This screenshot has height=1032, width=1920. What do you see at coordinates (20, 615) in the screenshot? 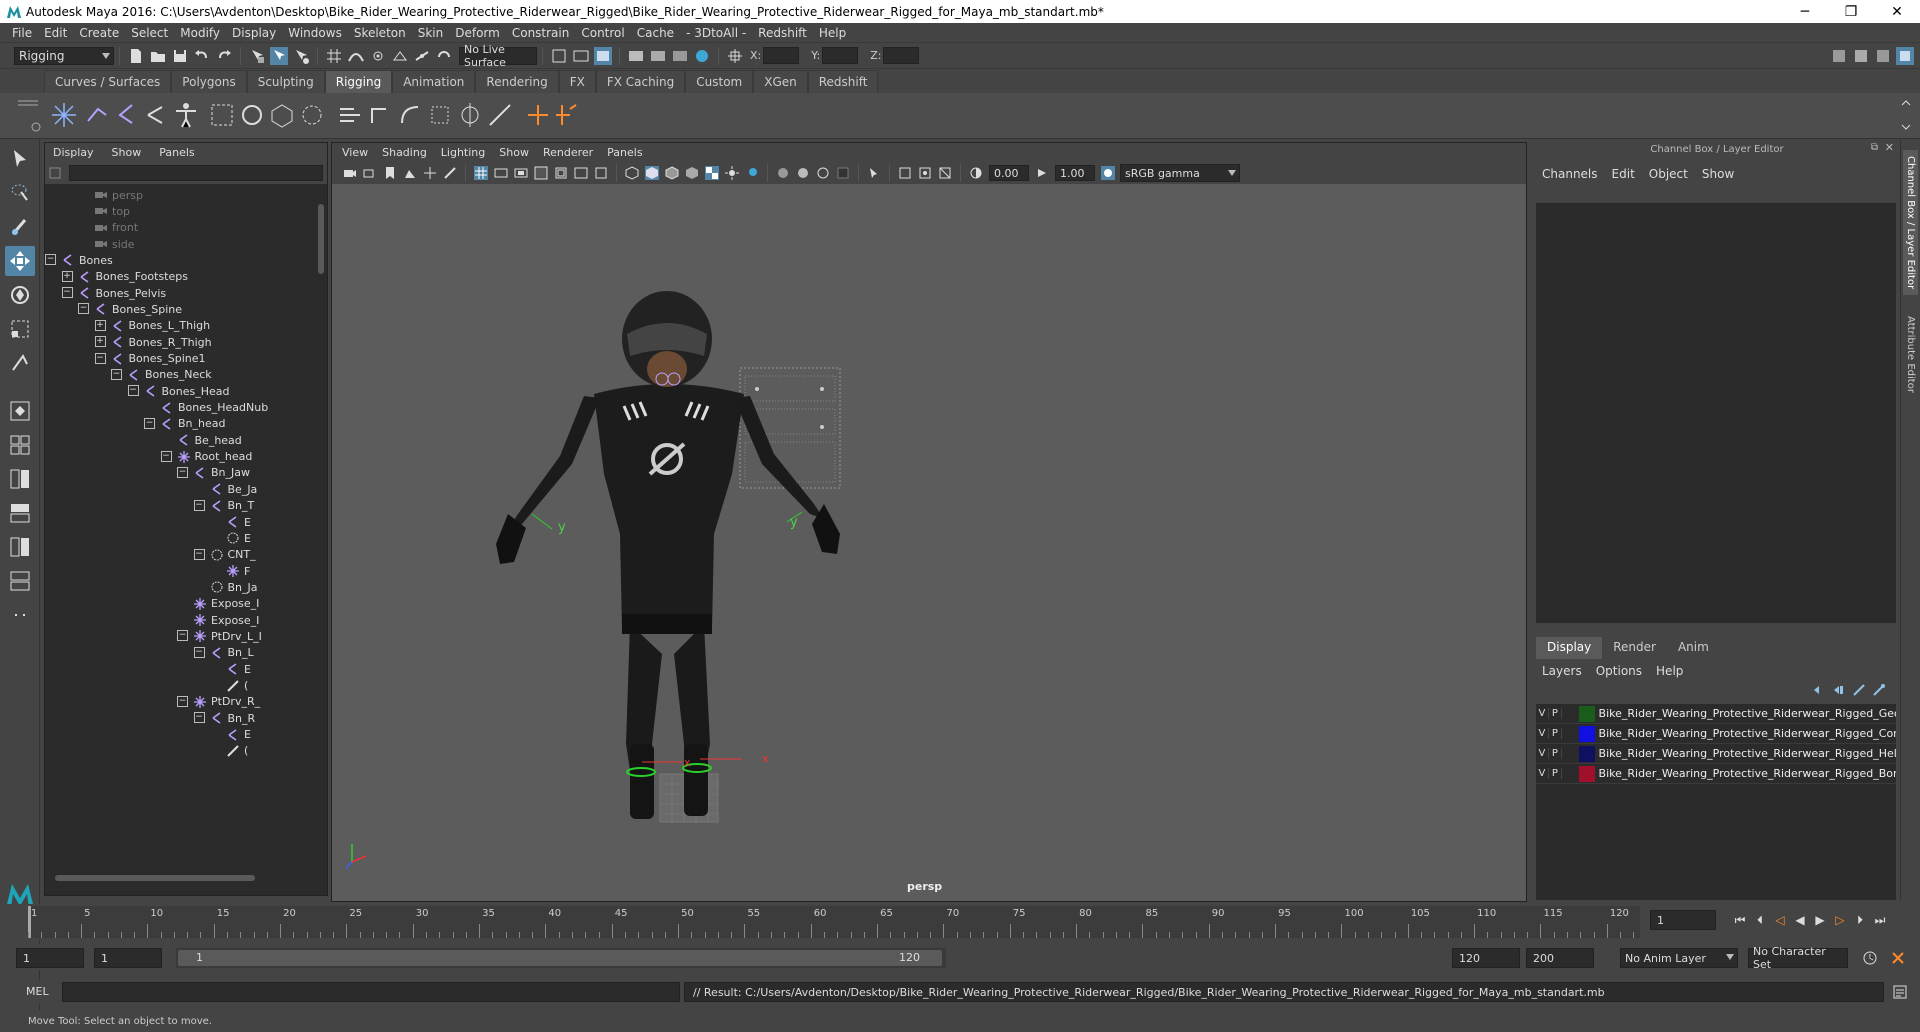
I see `layout-extra-icon` at bounding box center [20, 615].